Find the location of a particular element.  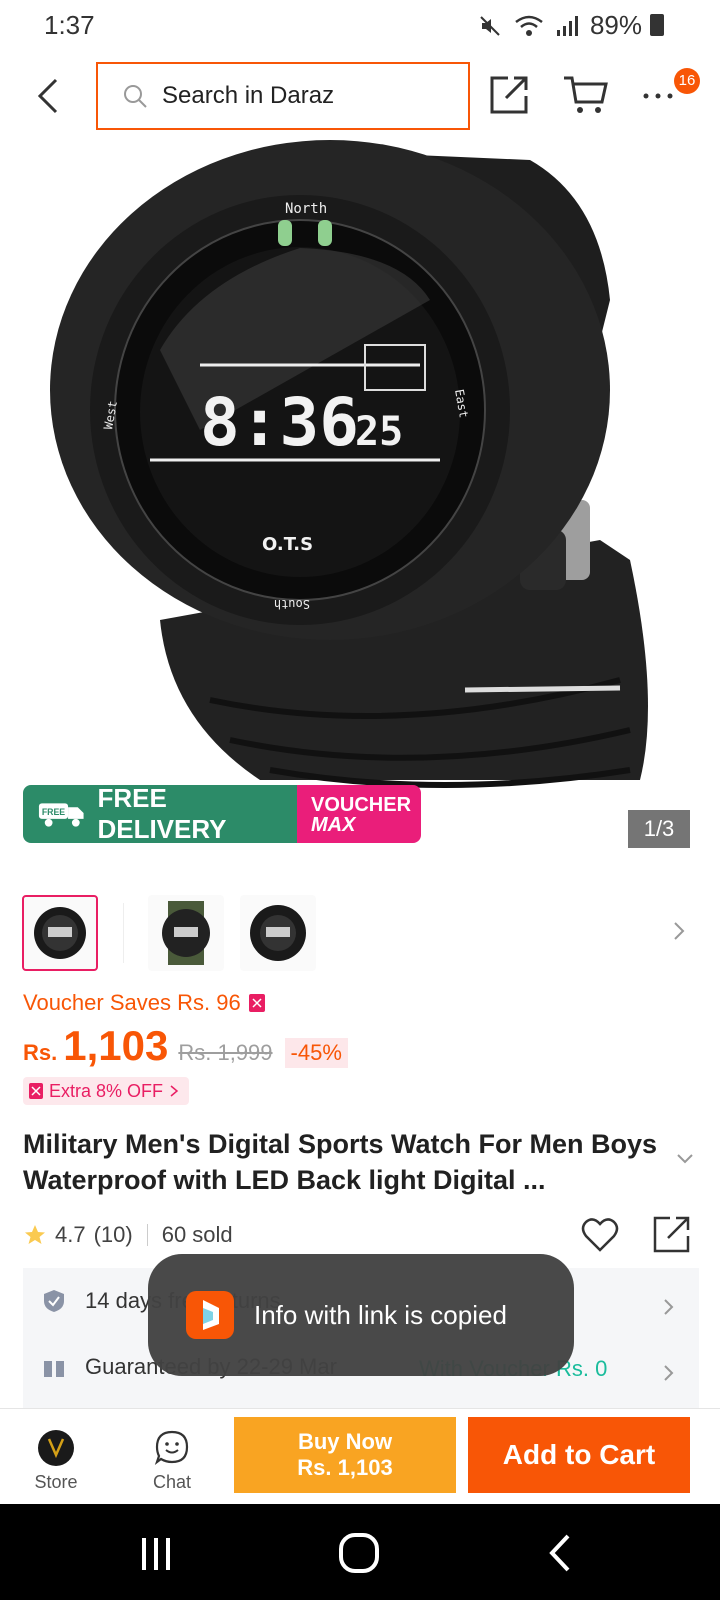

toast-message: Info with link is copied is located at coordinates (380, 1314).